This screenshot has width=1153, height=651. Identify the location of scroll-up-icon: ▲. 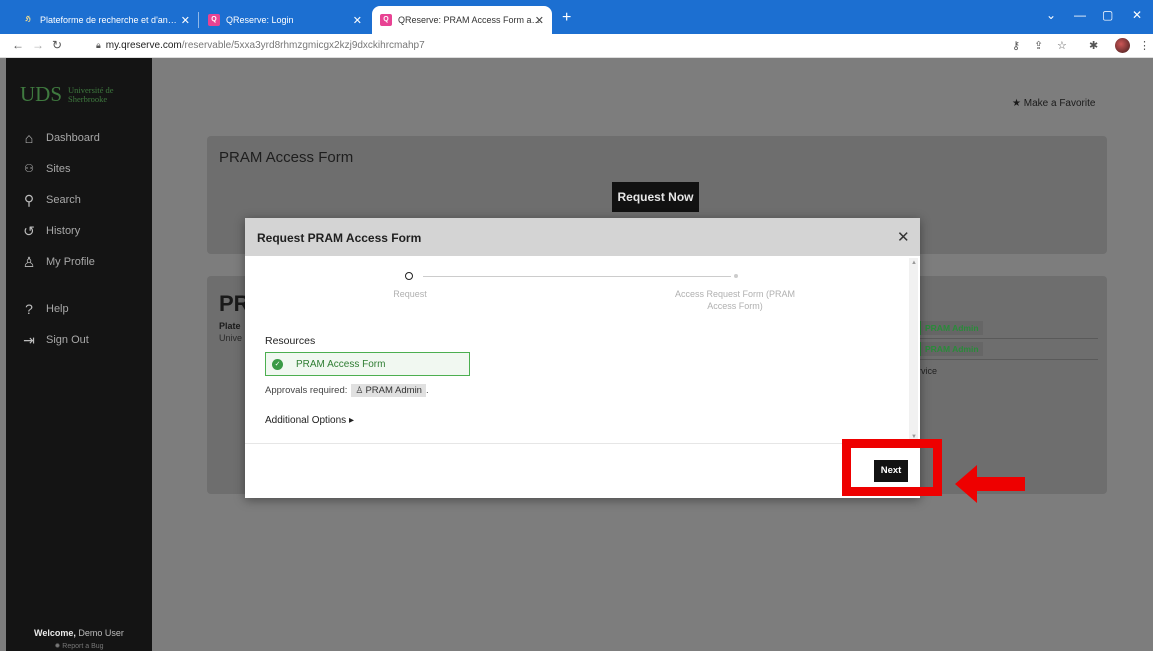
(914, 263).